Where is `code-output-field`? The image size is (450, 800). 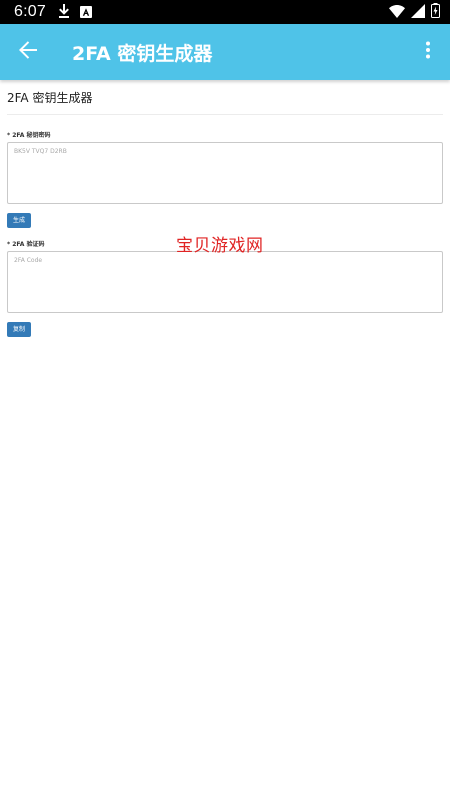
code-output-field is located at coordinates (225, 282).